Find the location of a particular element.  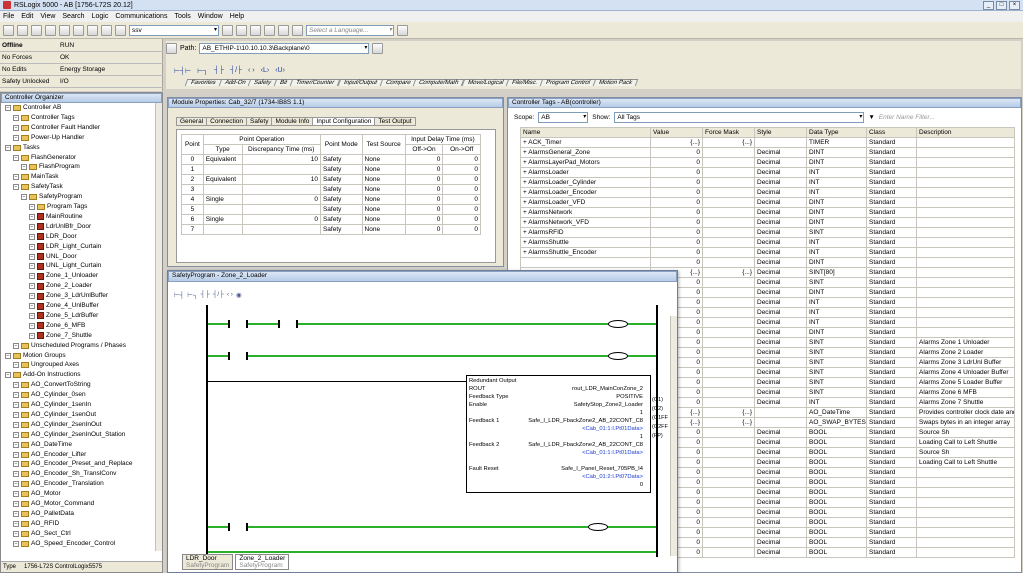

tree-item: − Unscheduled Programs / Phases is located at coordinates (69, 346).